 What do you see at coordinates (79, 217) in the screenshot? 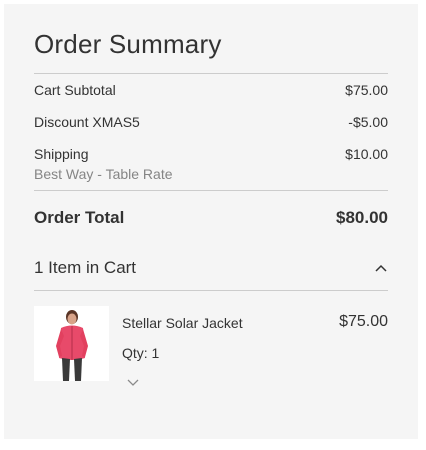
I see `order-total-label: Order Total` at bounding box center [79, 217].